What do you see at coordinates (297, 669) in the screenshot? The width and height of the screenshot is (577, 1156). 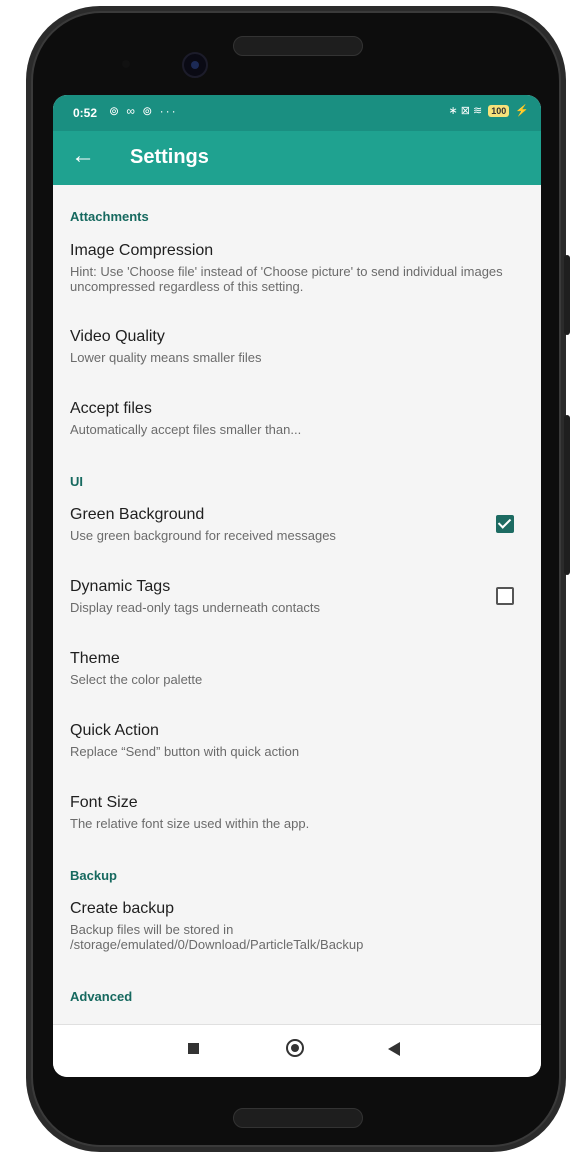 I see `setting-theme: Theme Select the color palette` at bounding box center [297, 669].